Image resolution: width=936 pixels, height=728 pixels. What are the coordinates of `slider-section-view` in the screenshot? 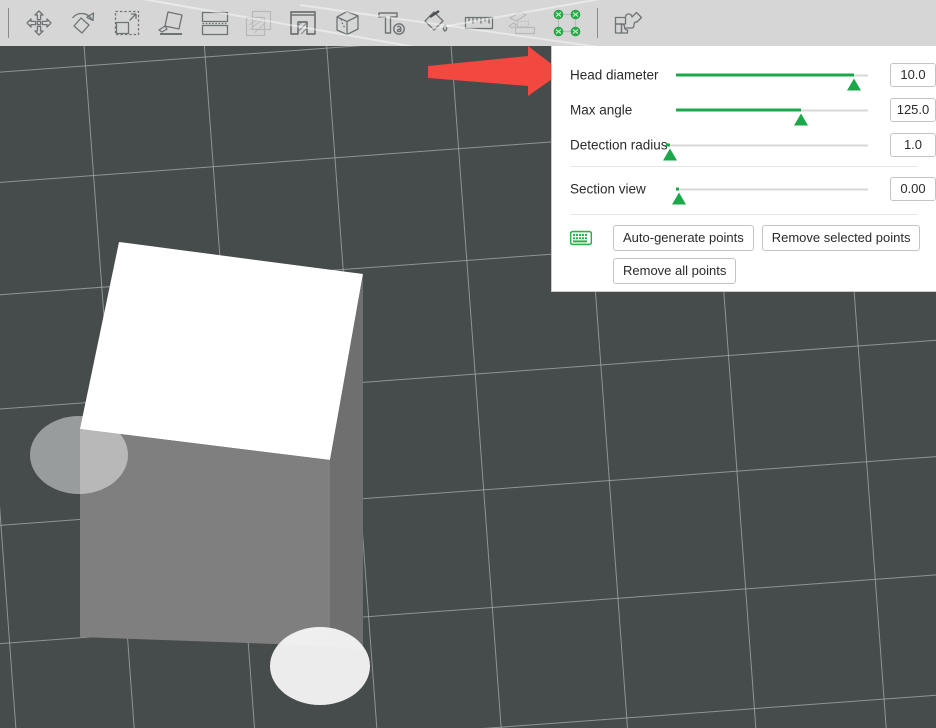 It's located at (769, 195).